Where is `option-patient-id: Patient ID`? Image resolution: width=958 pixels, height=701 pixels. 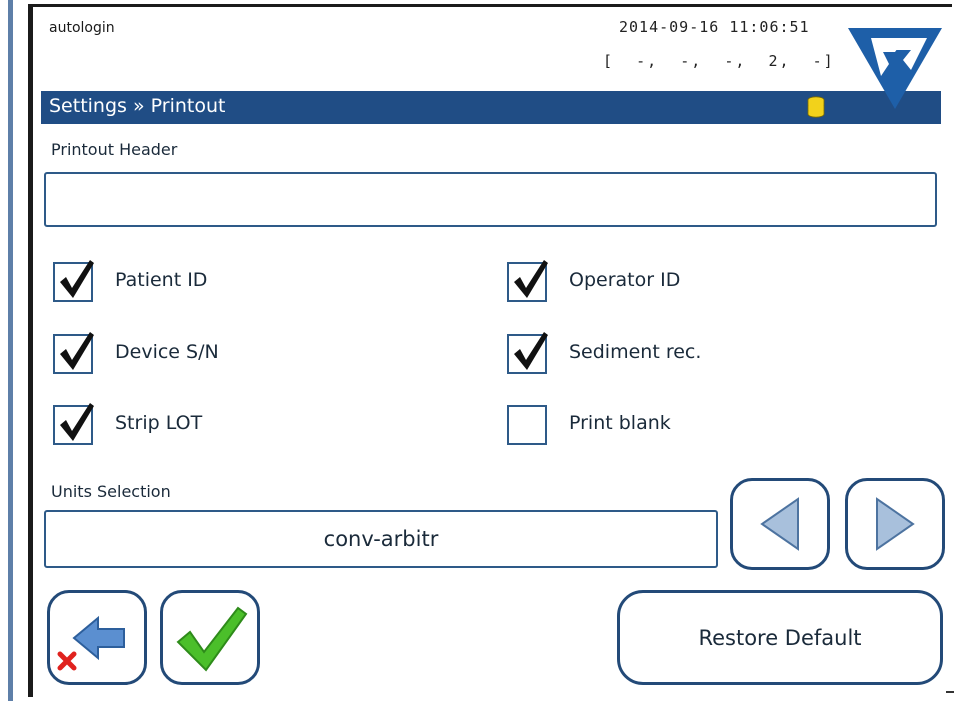 option-patient-id: Patient ID is located at coordinates (183, 281).